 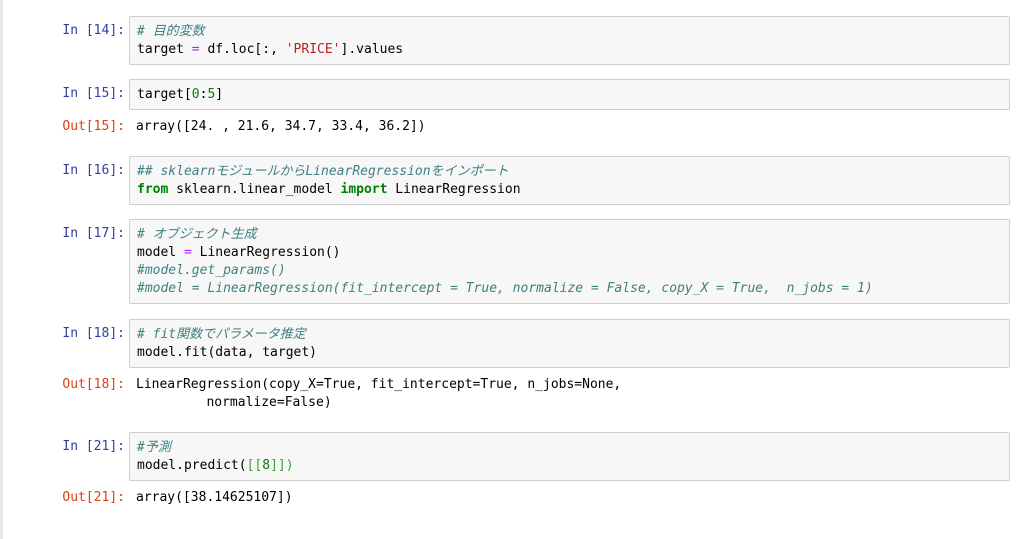 I want to click on code-line: model = LinearRegression(), so click(x=569, y=253).